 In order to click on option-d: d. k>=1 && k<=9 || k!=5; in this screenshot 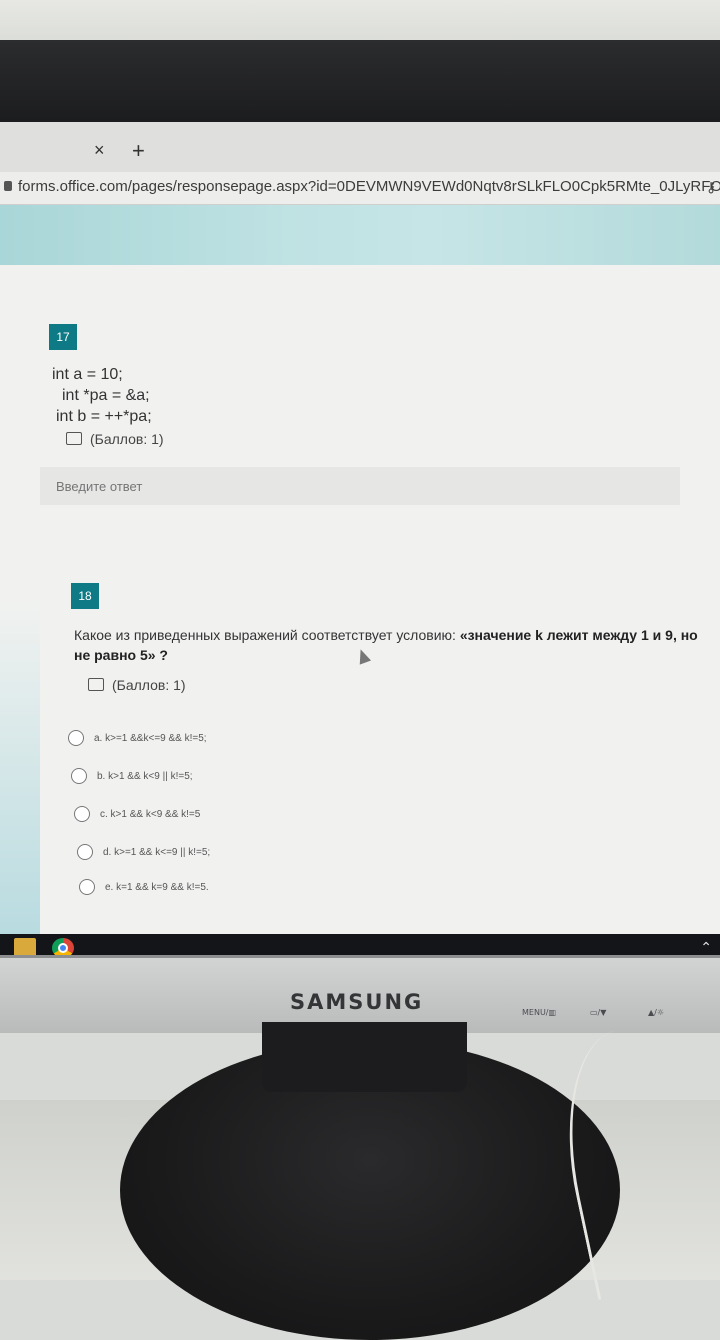, I will do `click(143, 852)`.